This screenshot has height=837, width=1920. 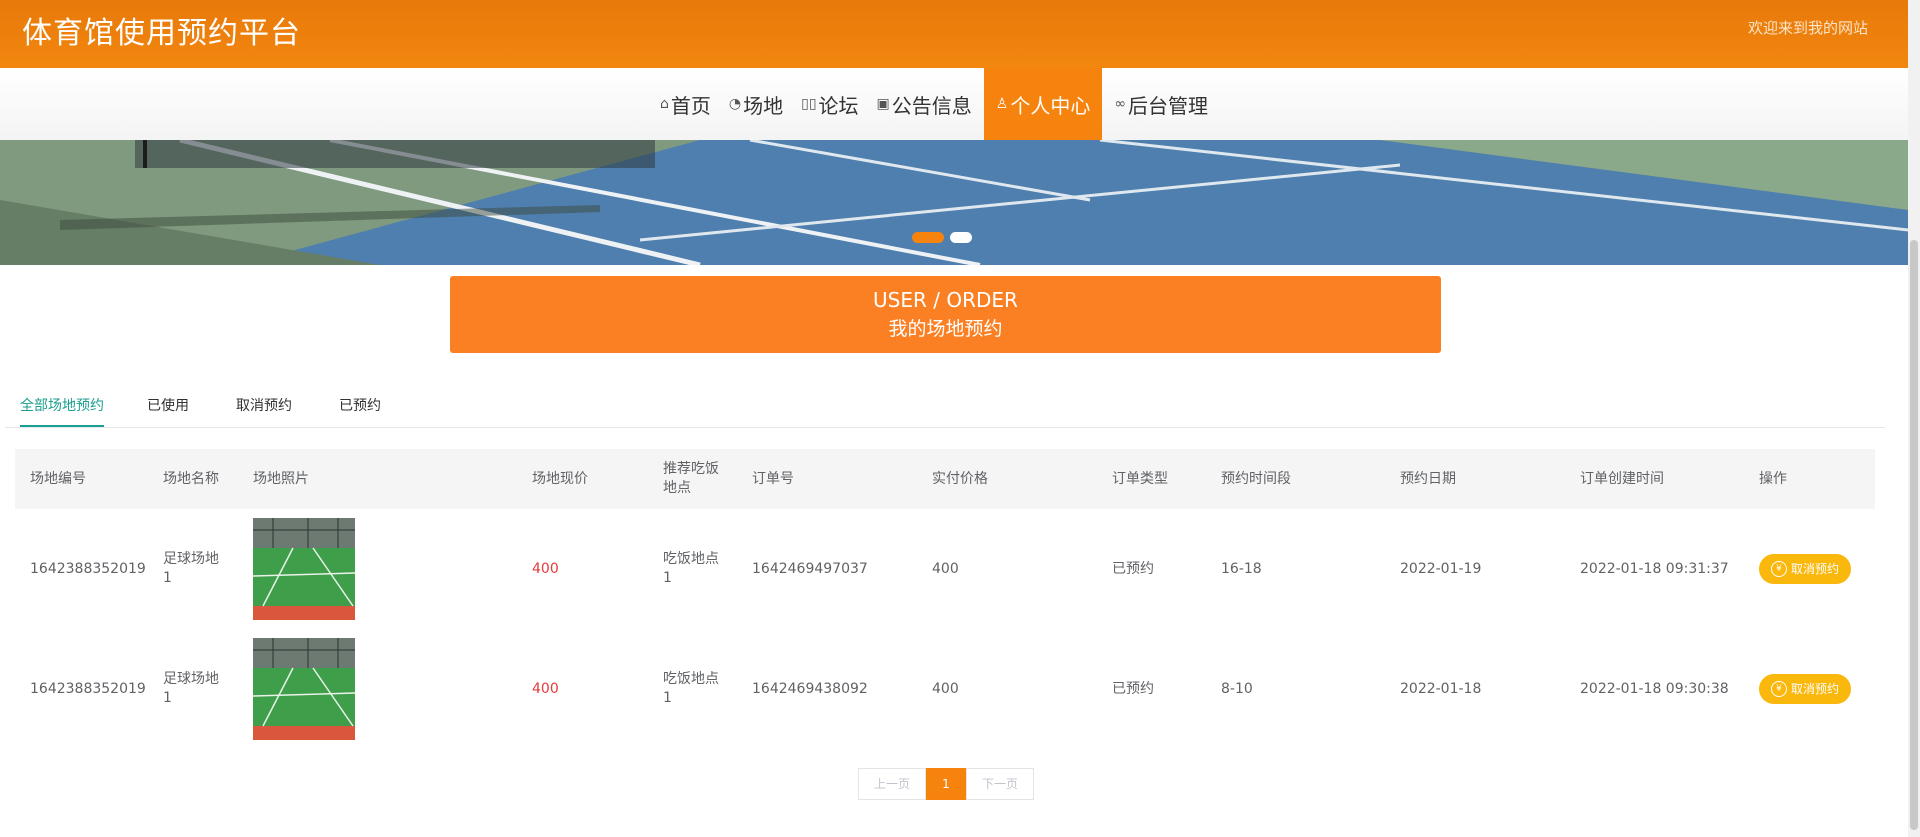 I want to click on column-header: 预约时间段, so click(x=1256, y=478).